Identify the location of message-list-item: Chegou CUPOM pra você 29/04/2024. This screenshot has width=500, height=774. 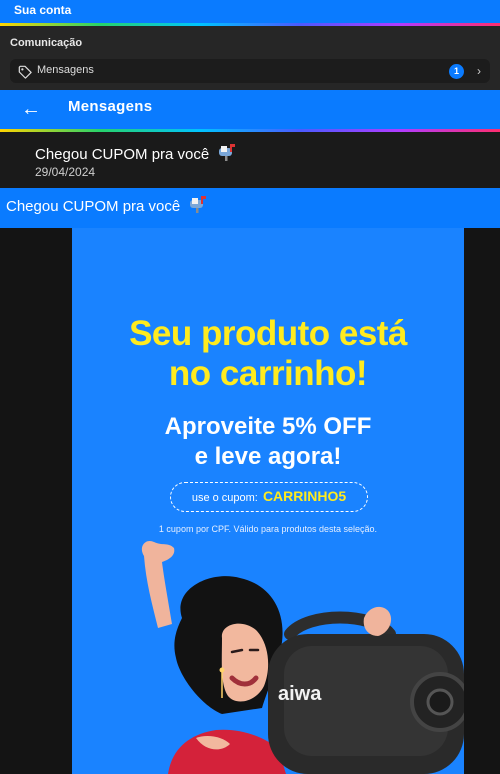
(250, 160).